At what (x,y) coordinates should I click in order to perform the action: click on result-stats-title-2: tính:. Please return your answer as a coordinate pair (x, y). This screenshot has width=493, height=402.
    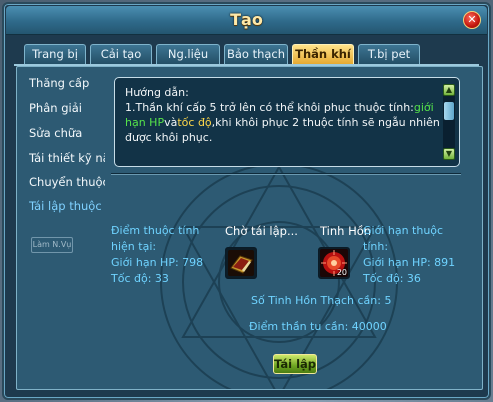
    Looking at the image, I should click on (376, 246).